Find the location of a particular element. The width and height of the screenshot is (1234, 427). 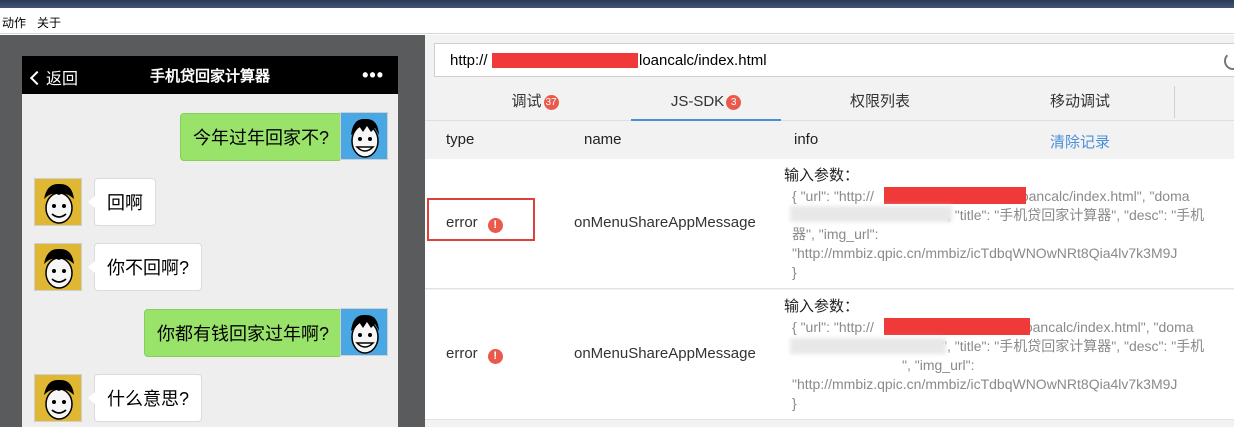

refresh-icon is located at coordinates (1229, 61).